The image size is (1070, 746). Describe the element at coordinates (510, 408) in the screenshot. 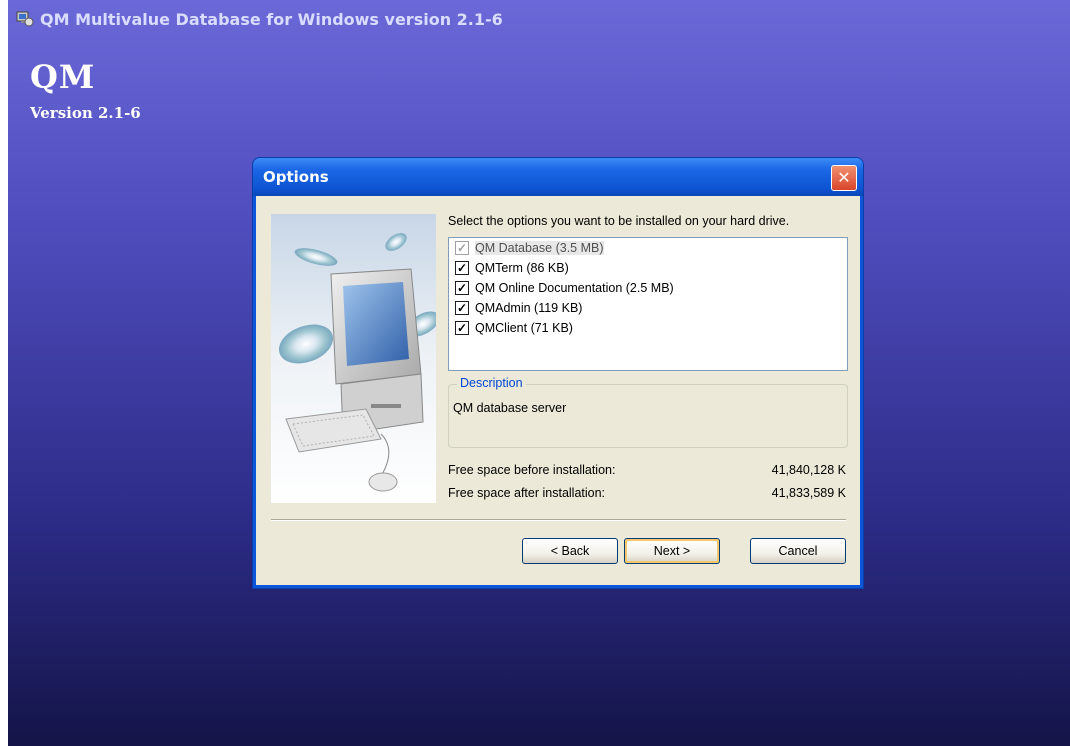

I see `description-text: QM database server` at that location.